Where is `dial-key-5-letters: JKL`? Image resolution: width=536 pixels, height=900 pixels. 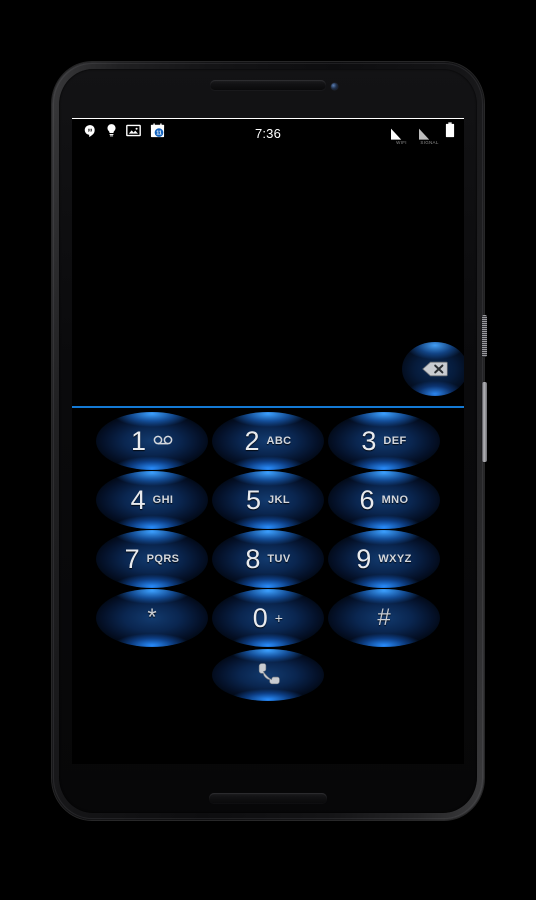
dial-key-5-letters: JKL is located at coordinates (279, 500).